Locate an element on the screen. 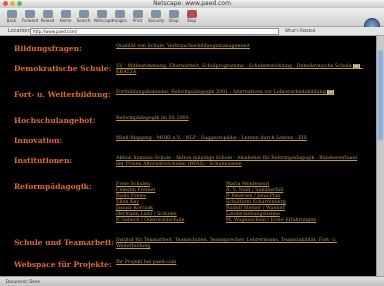  category-label: Webspace für Projekte: is located at coordinates (63, 264).